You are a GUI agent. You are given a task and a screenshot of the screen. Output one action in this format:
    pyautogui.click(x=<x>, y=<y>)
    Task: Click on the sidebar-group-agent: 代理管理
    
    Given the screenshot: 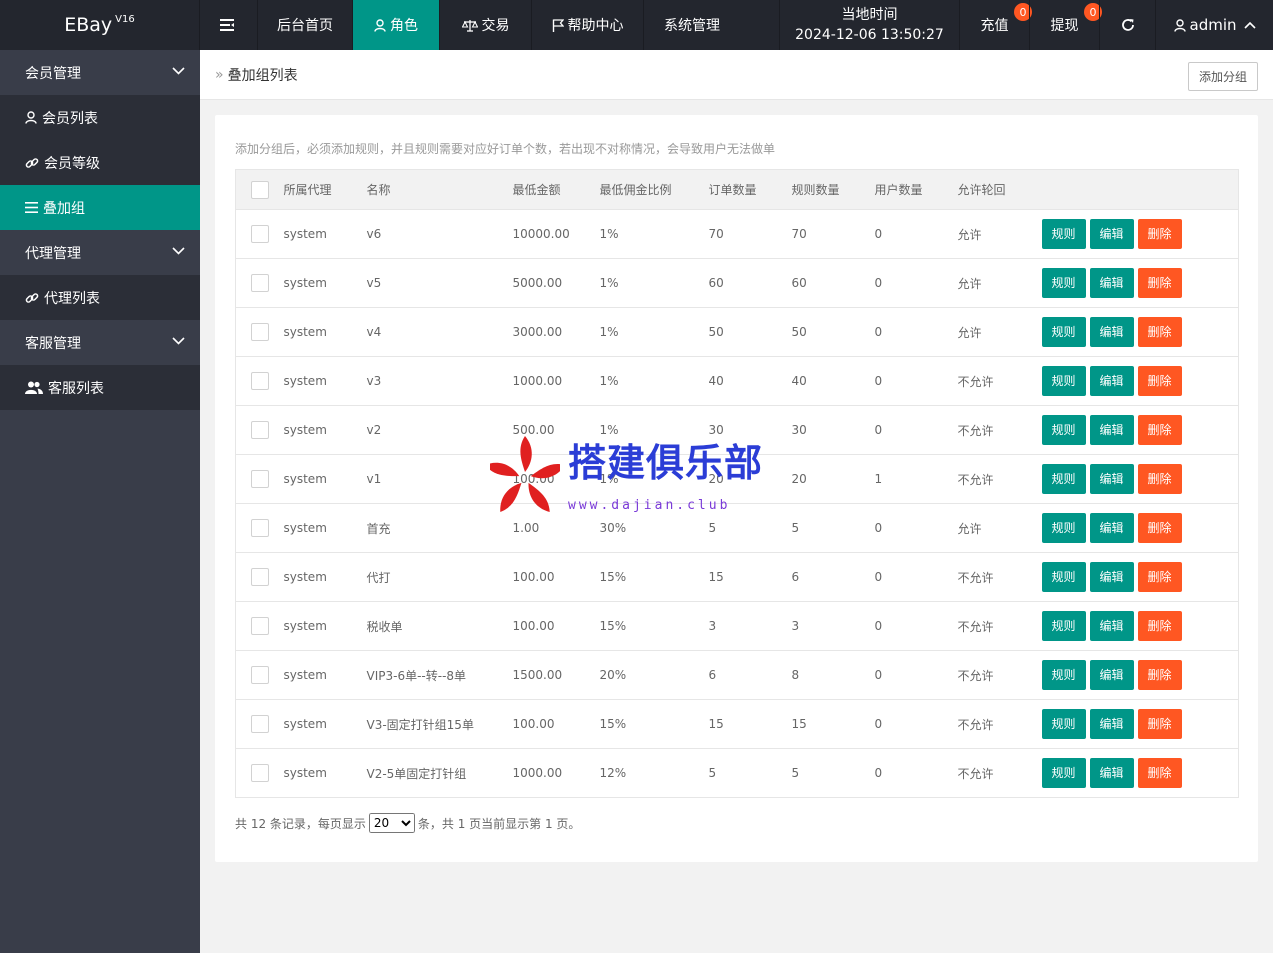 What is the action you would take?
    pyautogui.click(x=100, y=252)
    